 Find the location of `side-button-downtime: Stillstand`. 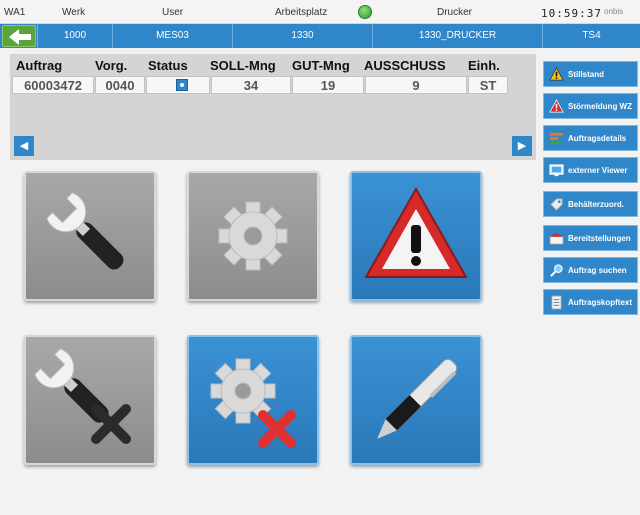

side-button-downtime: Stillstand is located at coordinates (590, 74).